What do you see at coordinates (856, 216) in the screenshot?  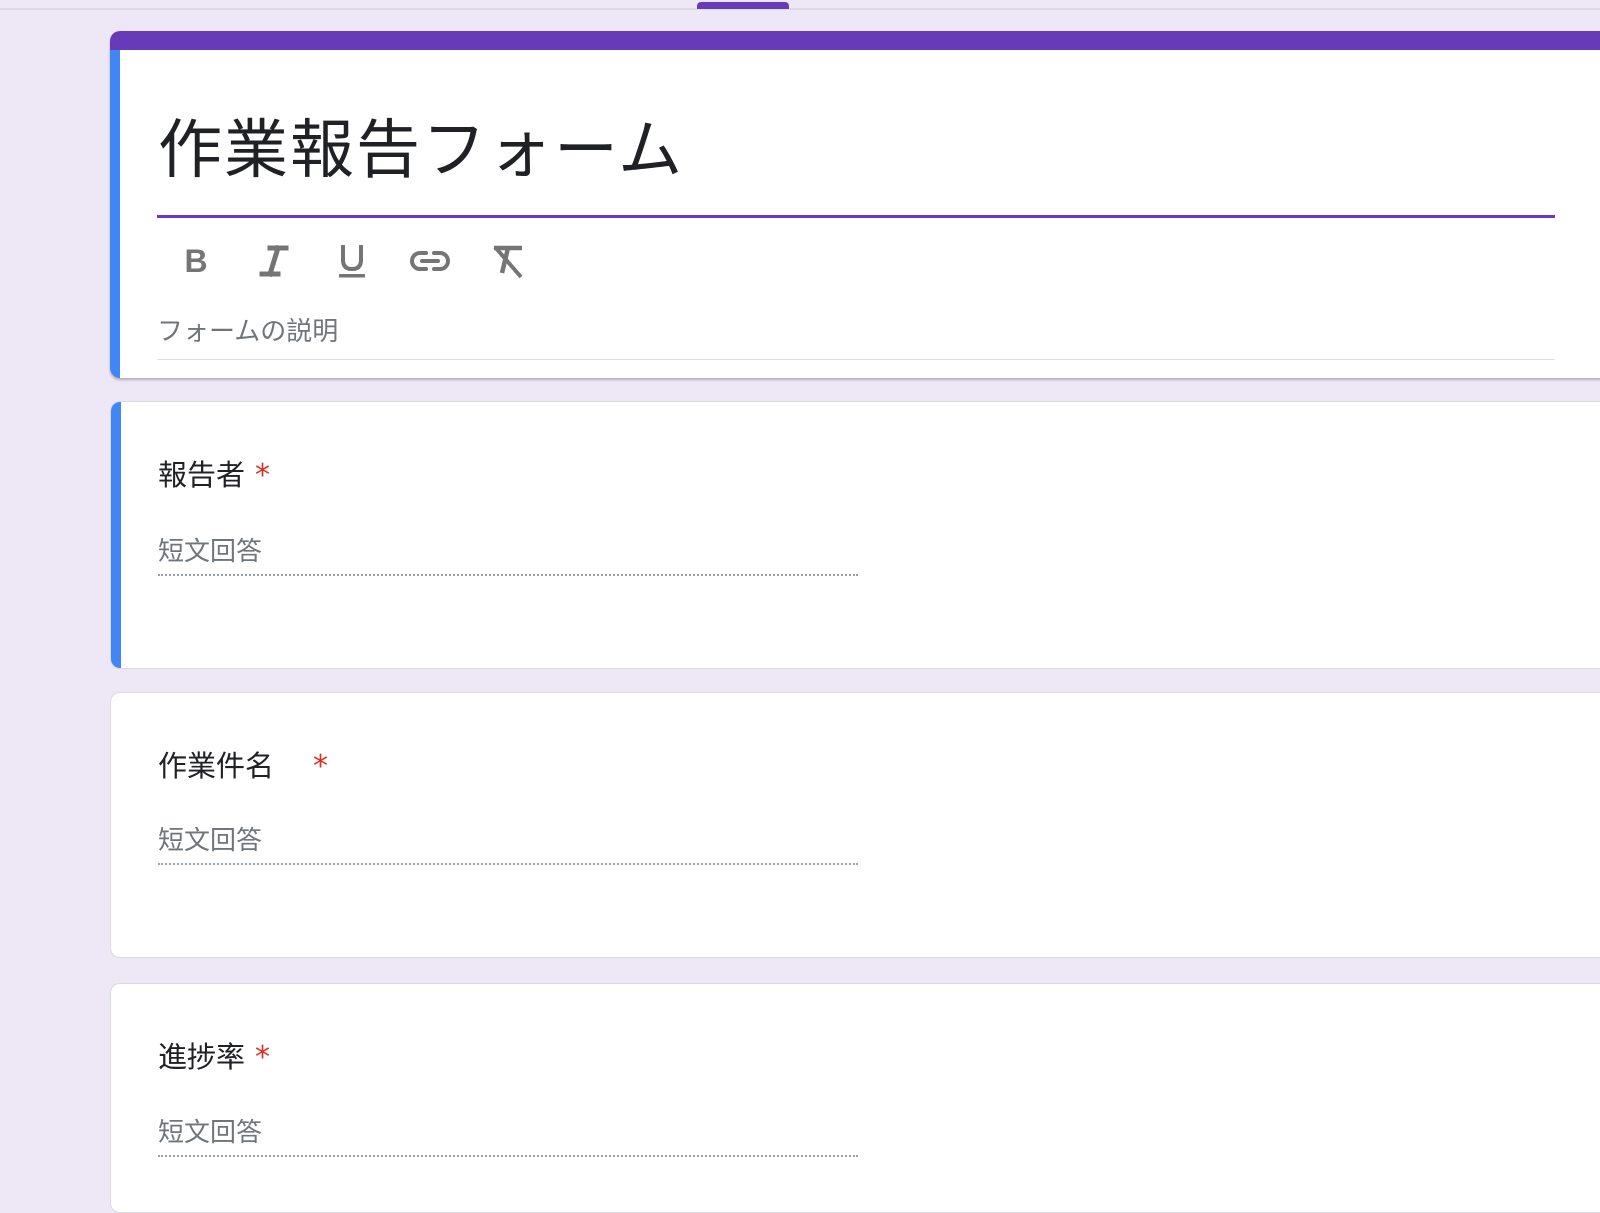 I see `title-underline` at bounding box center [856, 216].